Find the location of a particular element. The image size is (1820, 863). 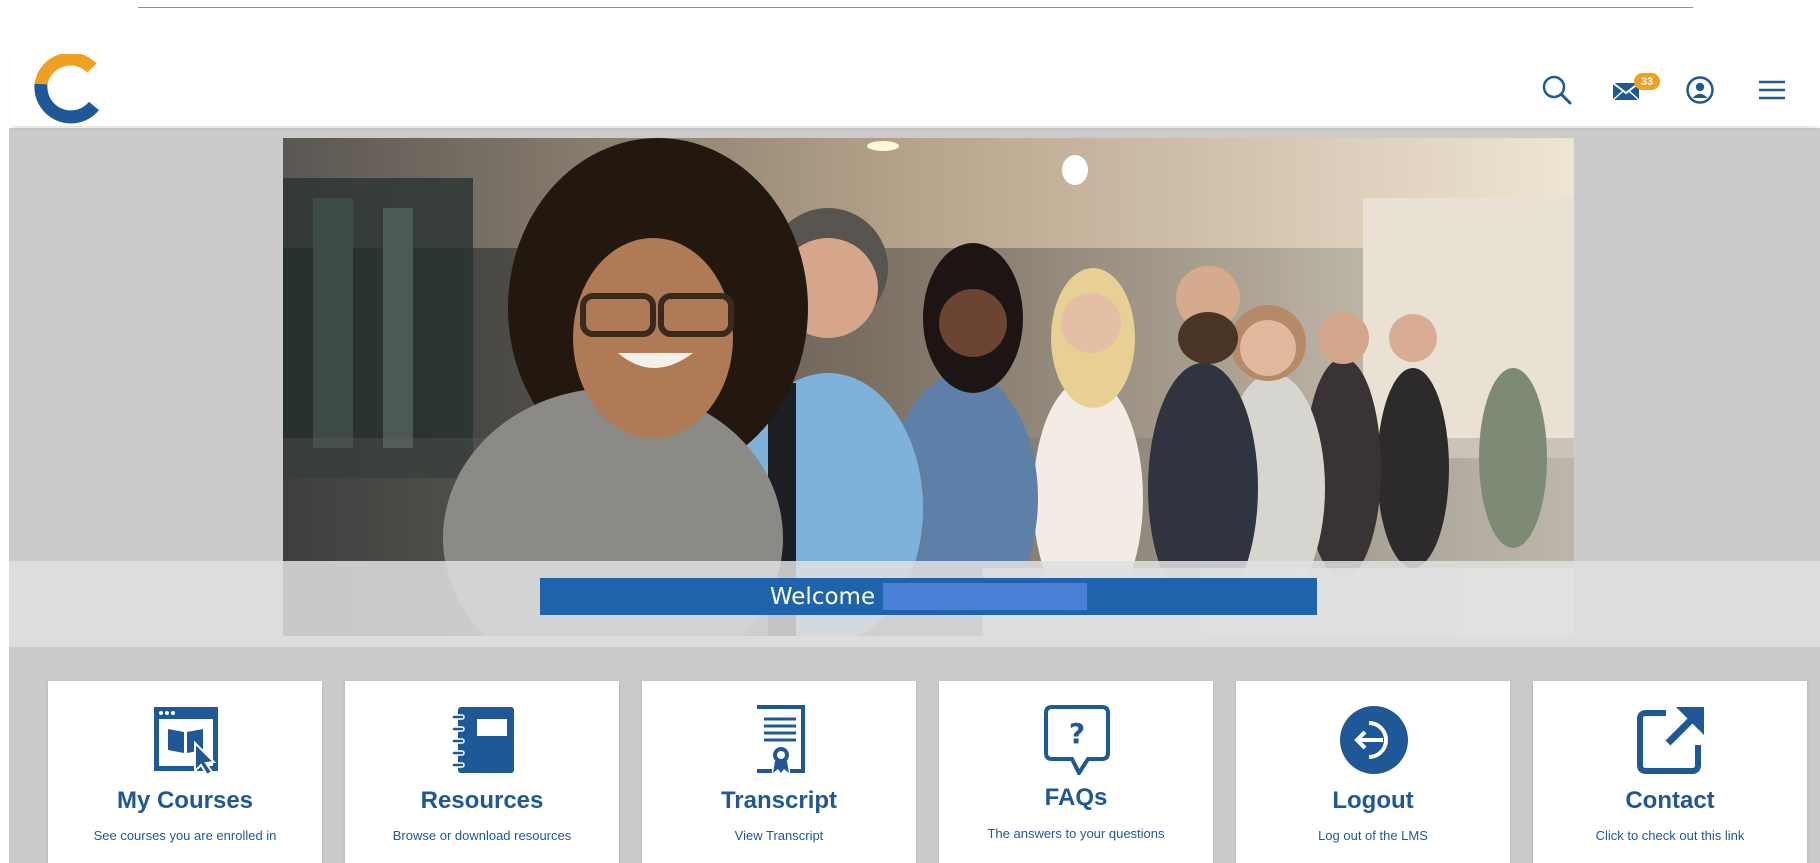

external-link-icon is located at coordinates (1670, 740).